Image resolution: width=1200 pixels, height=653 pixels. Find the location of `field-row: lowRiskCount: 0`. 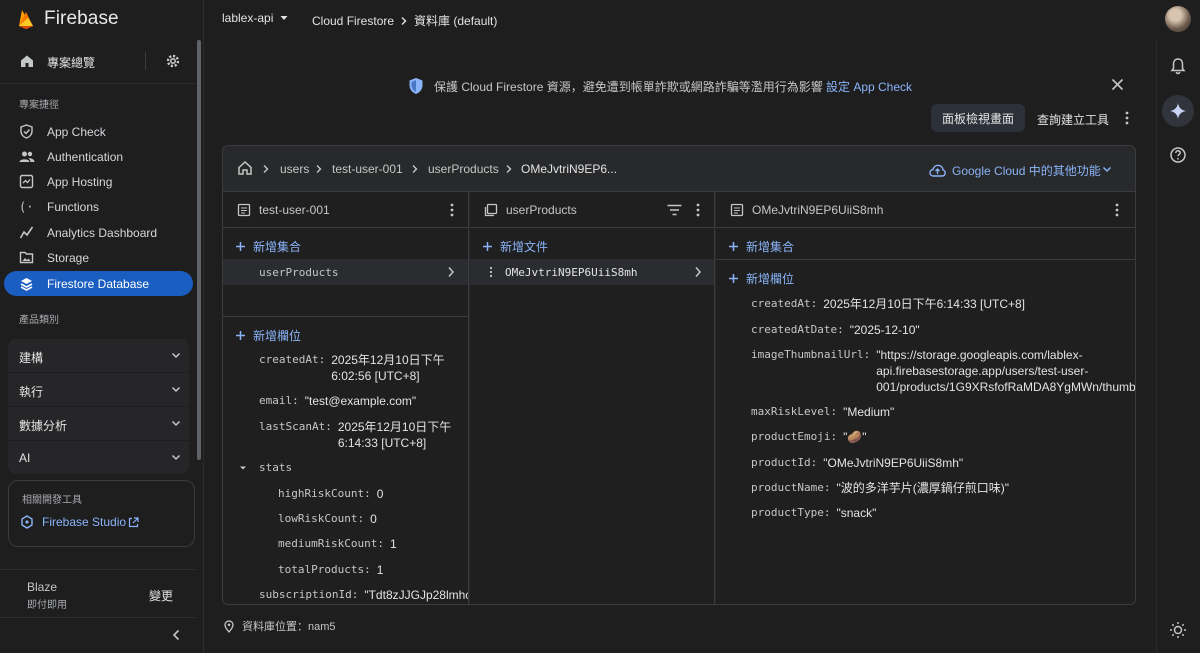

field-row: lowRiskCount: 0 is located at coordinates (327, 519).